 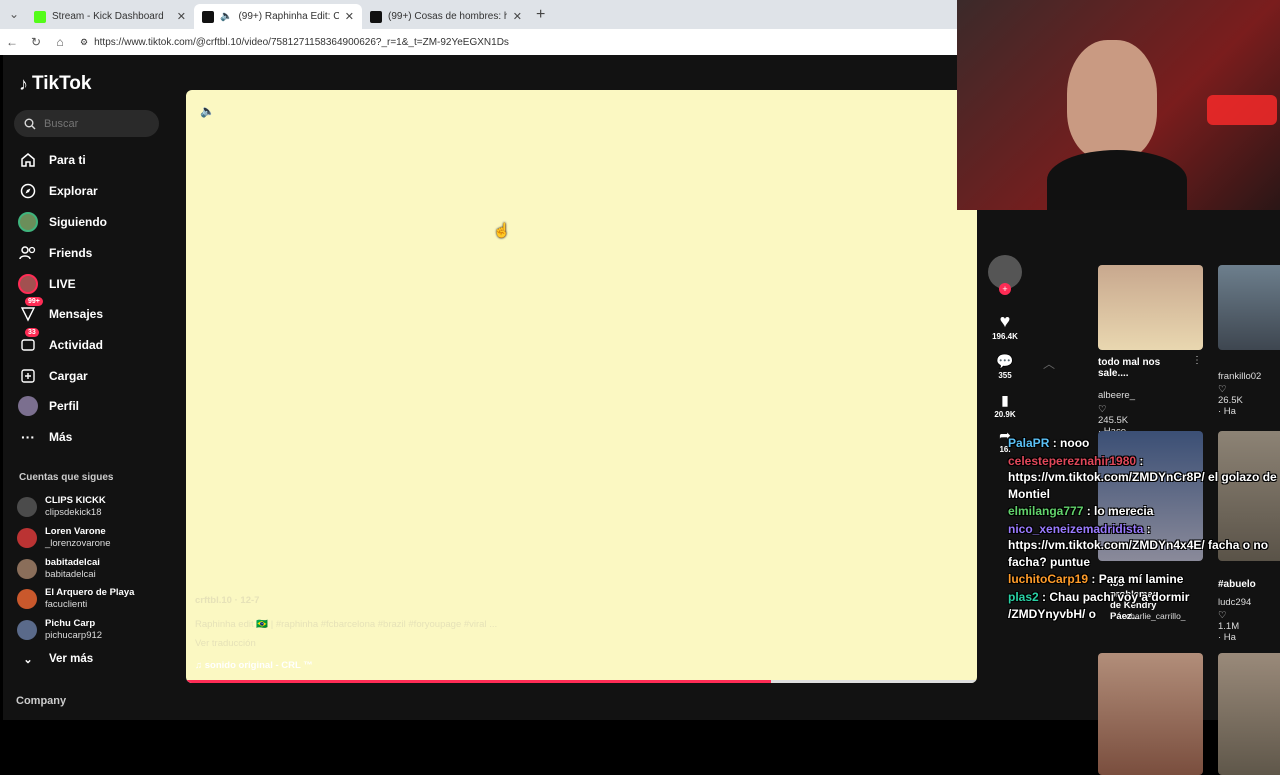 What do you see at coordinates (30, 123) in the screenshot?
I see `search-icon` at bounding box center [30, 123].